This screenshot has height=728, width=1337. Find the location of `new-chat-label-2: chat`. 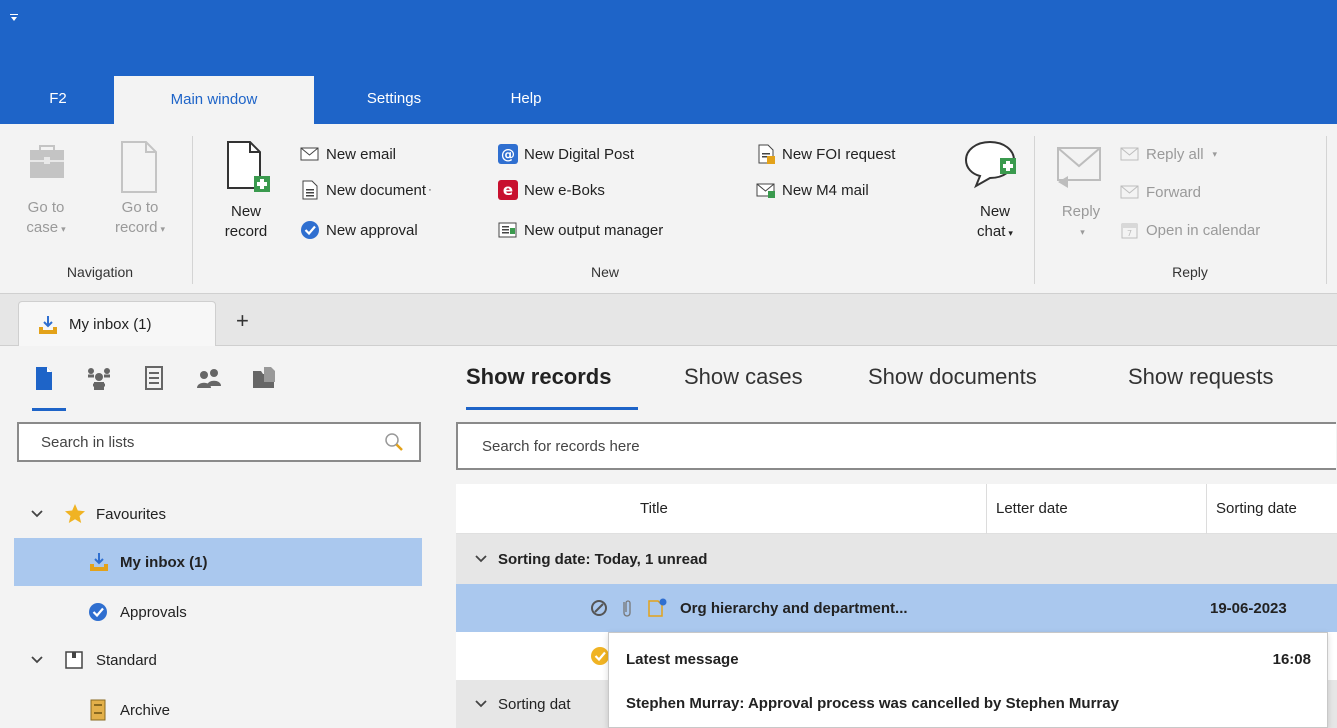

new-chat-label-2: chat is located at coordinates (991, 231).